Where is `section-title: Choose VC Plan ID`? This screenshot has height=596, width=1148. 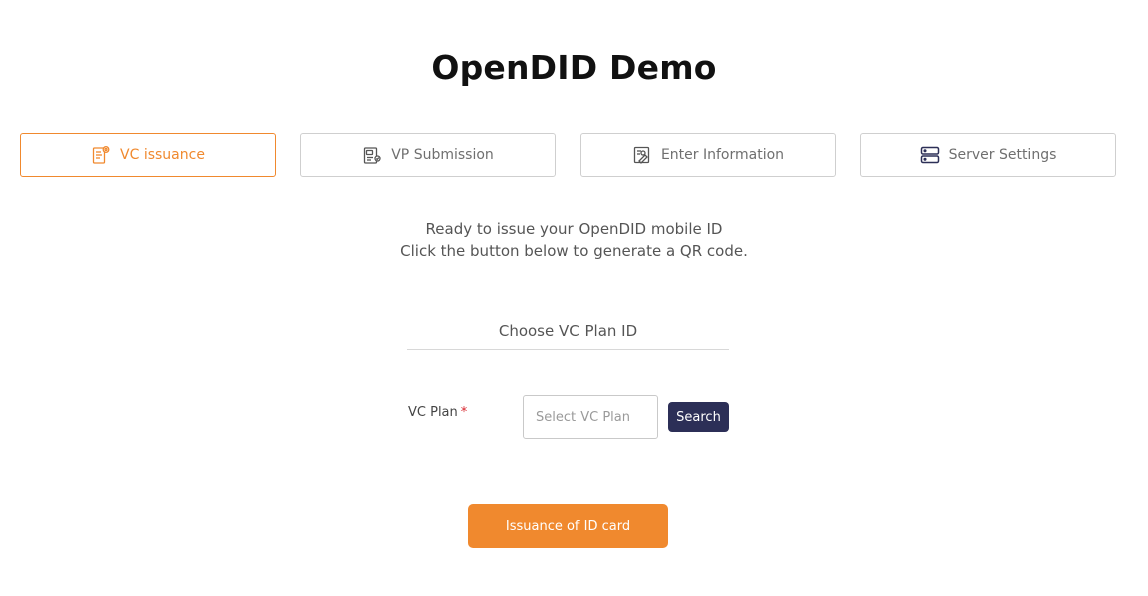
section-title: Choose VC Plan ID is located at coordinates (568, 336).